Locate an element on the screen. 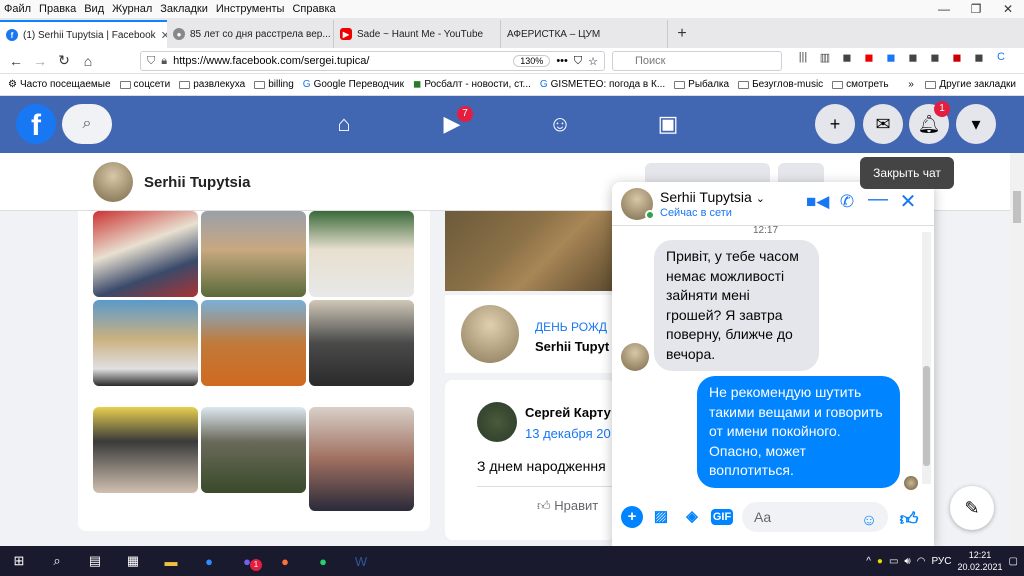 The image size is (1024, 576). tab-youtube: ▶ Sade ~ Haunt Me - YouTube is located at coordinates (417, 34).